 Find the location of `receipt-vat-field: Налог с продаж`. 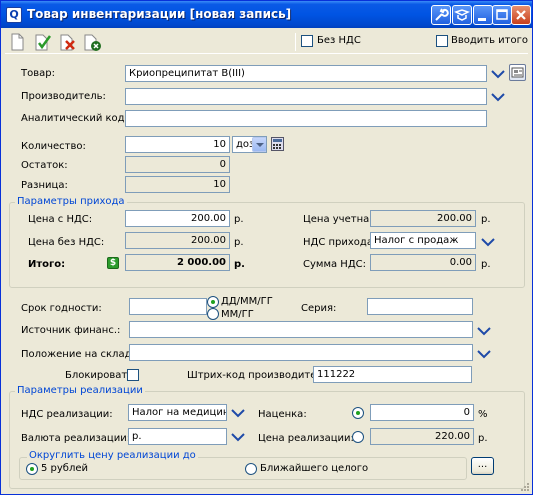

receipt-vat-field: Налог с продаж is located at coordinates (423, 240).